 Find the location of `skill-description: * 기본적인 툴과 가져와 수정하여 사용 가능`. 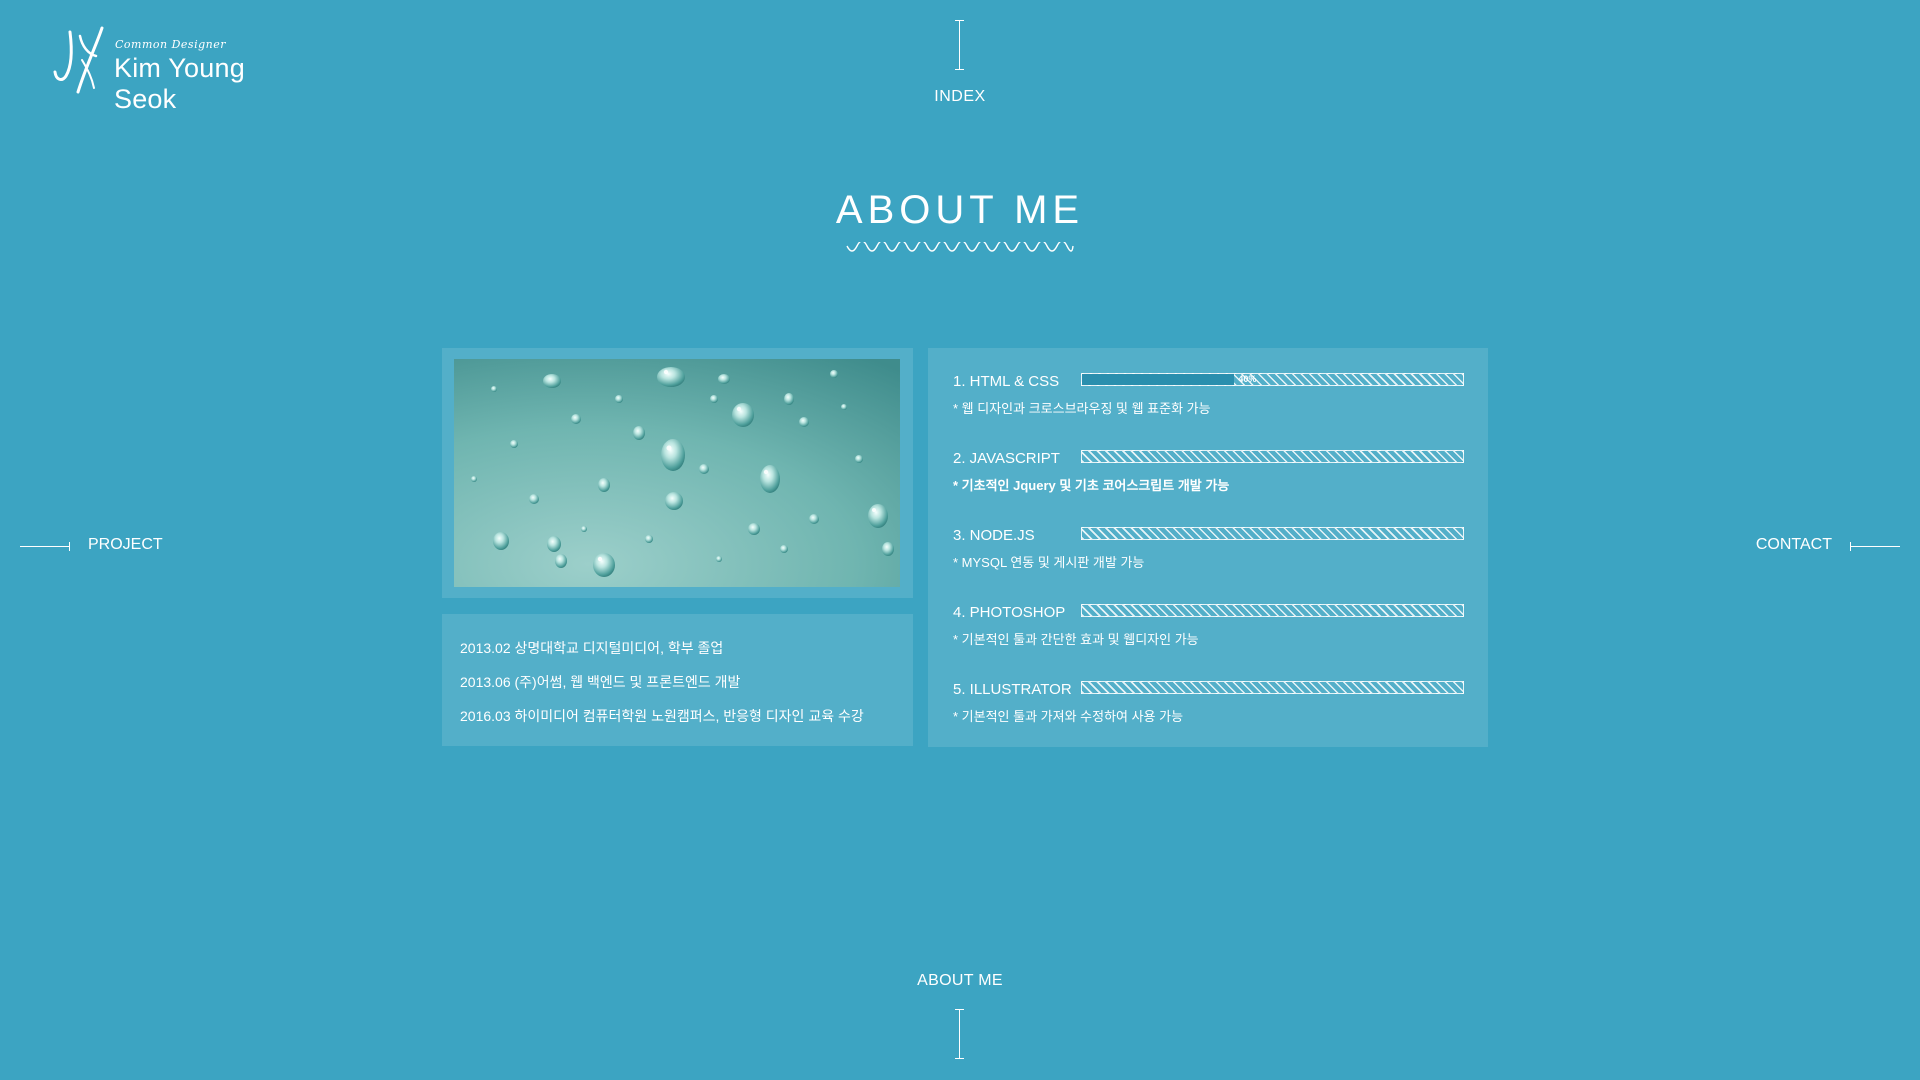

skill-description: * 기본적인 툴과 가져와 수정하여 사용 가능 is located at coordinates (1068, 716).